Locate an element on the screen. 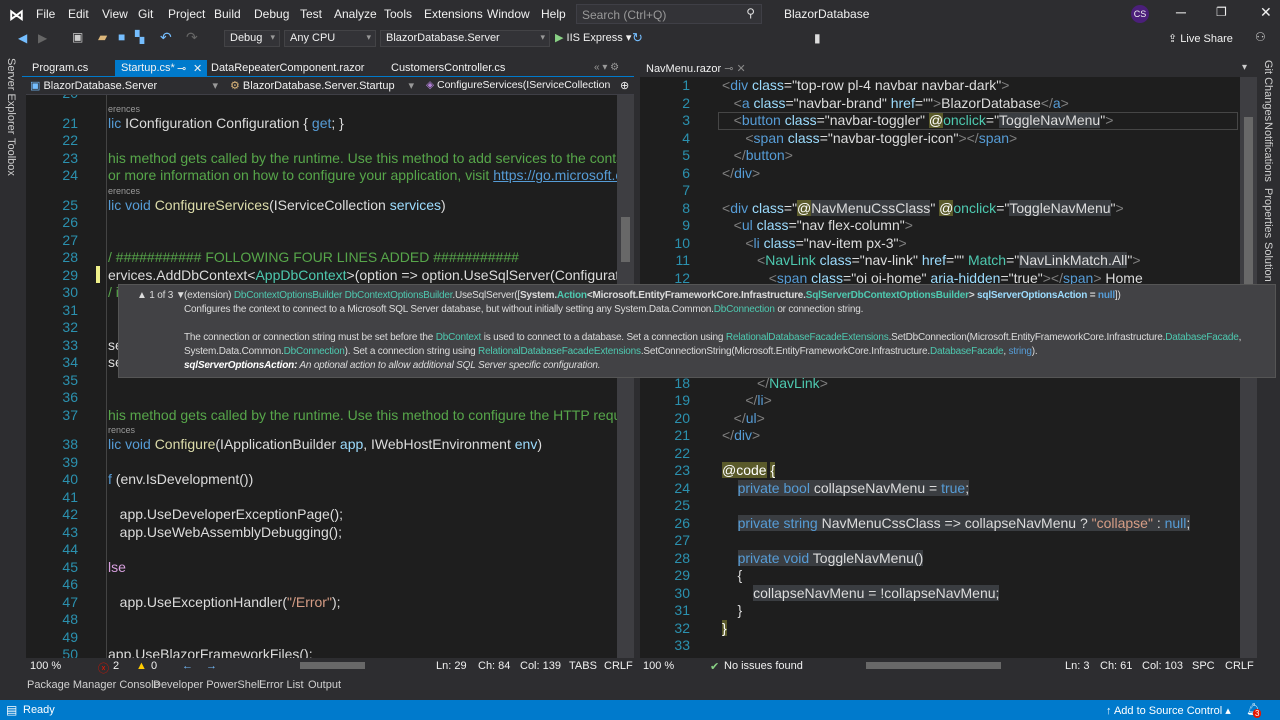 This screenshot has width=1280, height=720. menu-test: Test is located at coordinates (311, 14).